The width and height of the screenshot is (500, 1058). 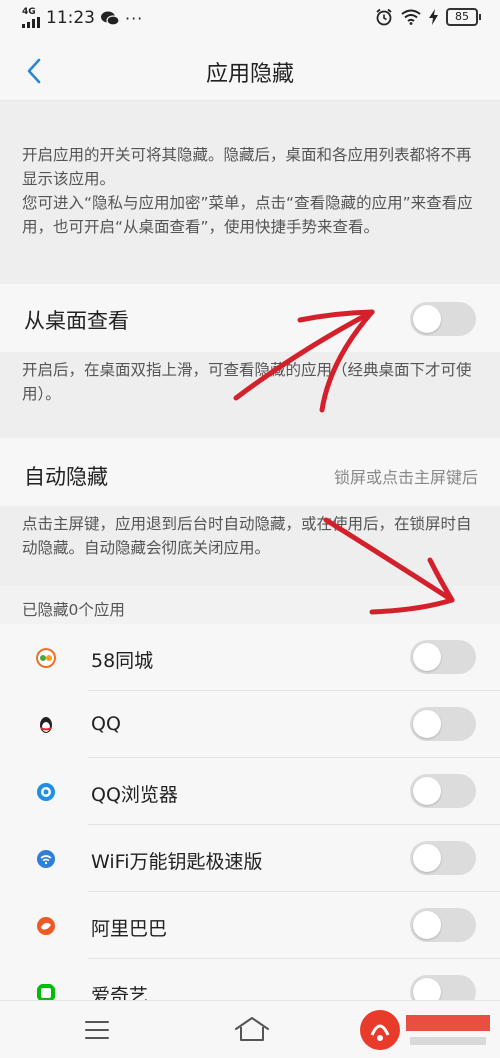 What do you see at coordinates (405, 477) in the screenshot?
I see `auto-hide-value: 锁屏或点击主屏键后` at bounding box center [405, 477].